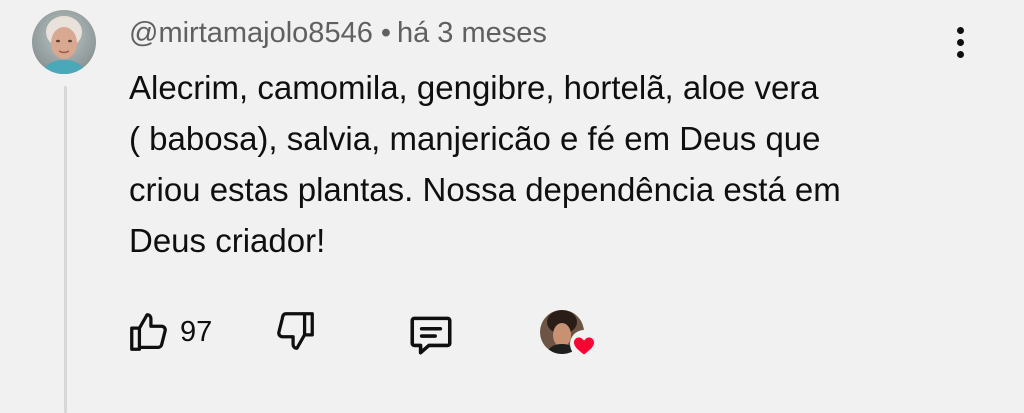 Image resolution: width=1024 pixels, height=413 pixels. I want to click on author-name: @mirtamajolo8546, so click(251, 33).